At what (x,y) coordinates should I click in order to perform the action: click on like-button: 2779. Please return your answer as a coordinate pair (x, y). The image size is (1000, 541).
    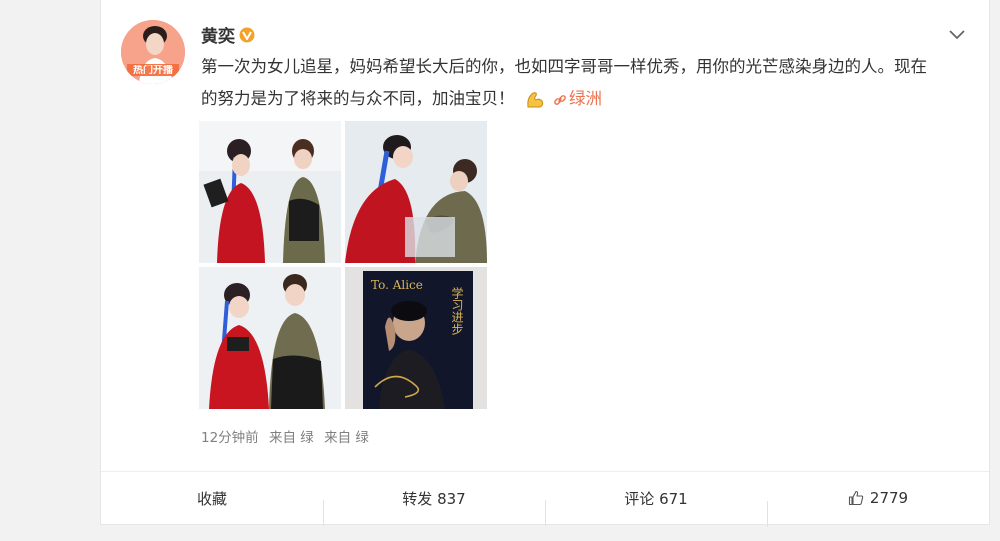
    Looking at the image, I should click on (878, 508).